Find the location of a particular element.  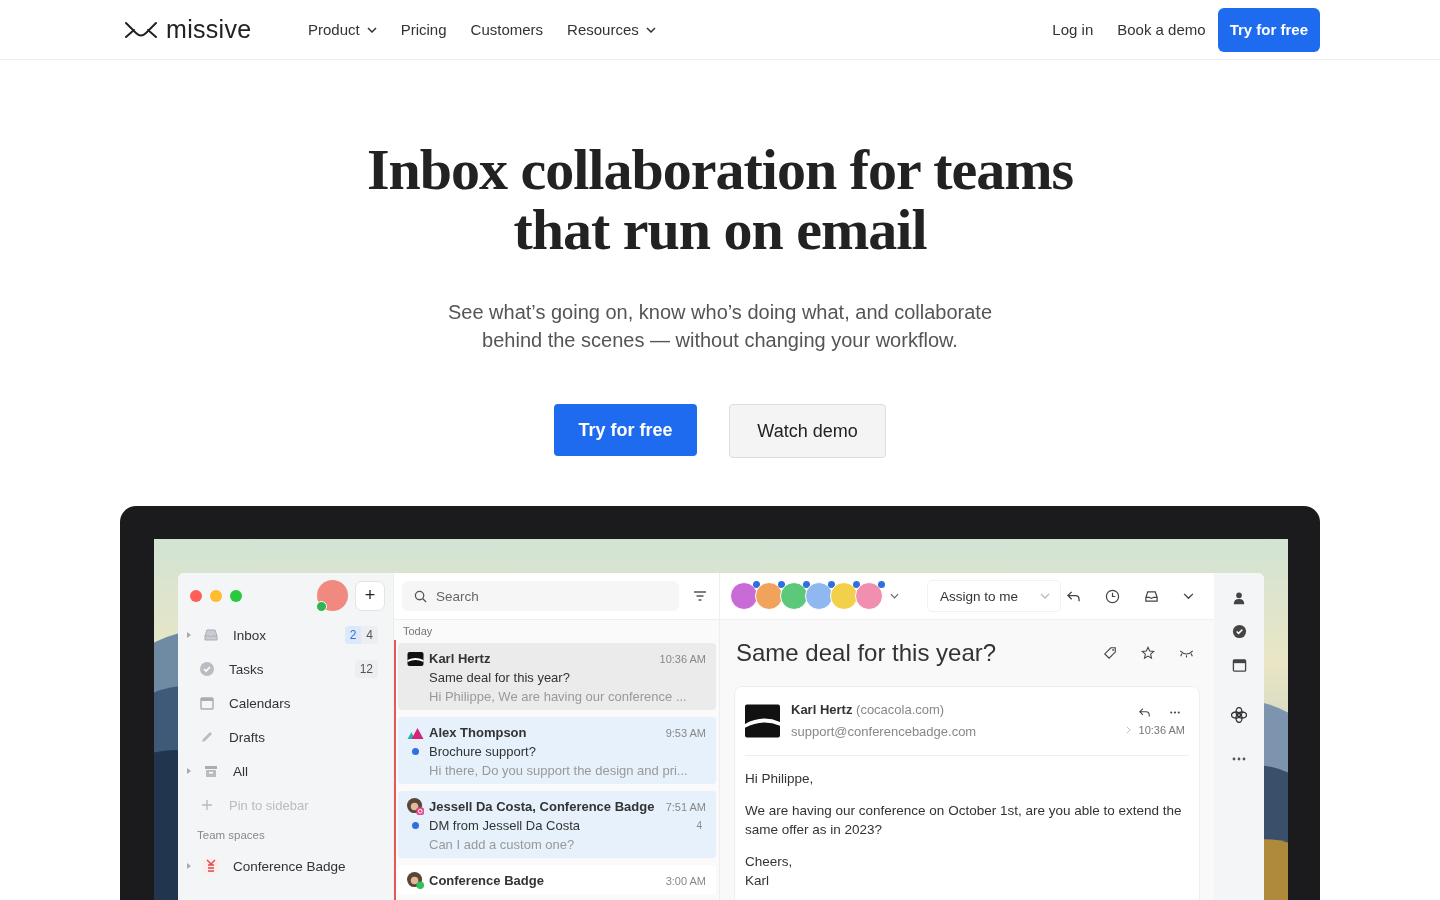

conversation-time: 7:51 AM is located at coordinates (685, 806).